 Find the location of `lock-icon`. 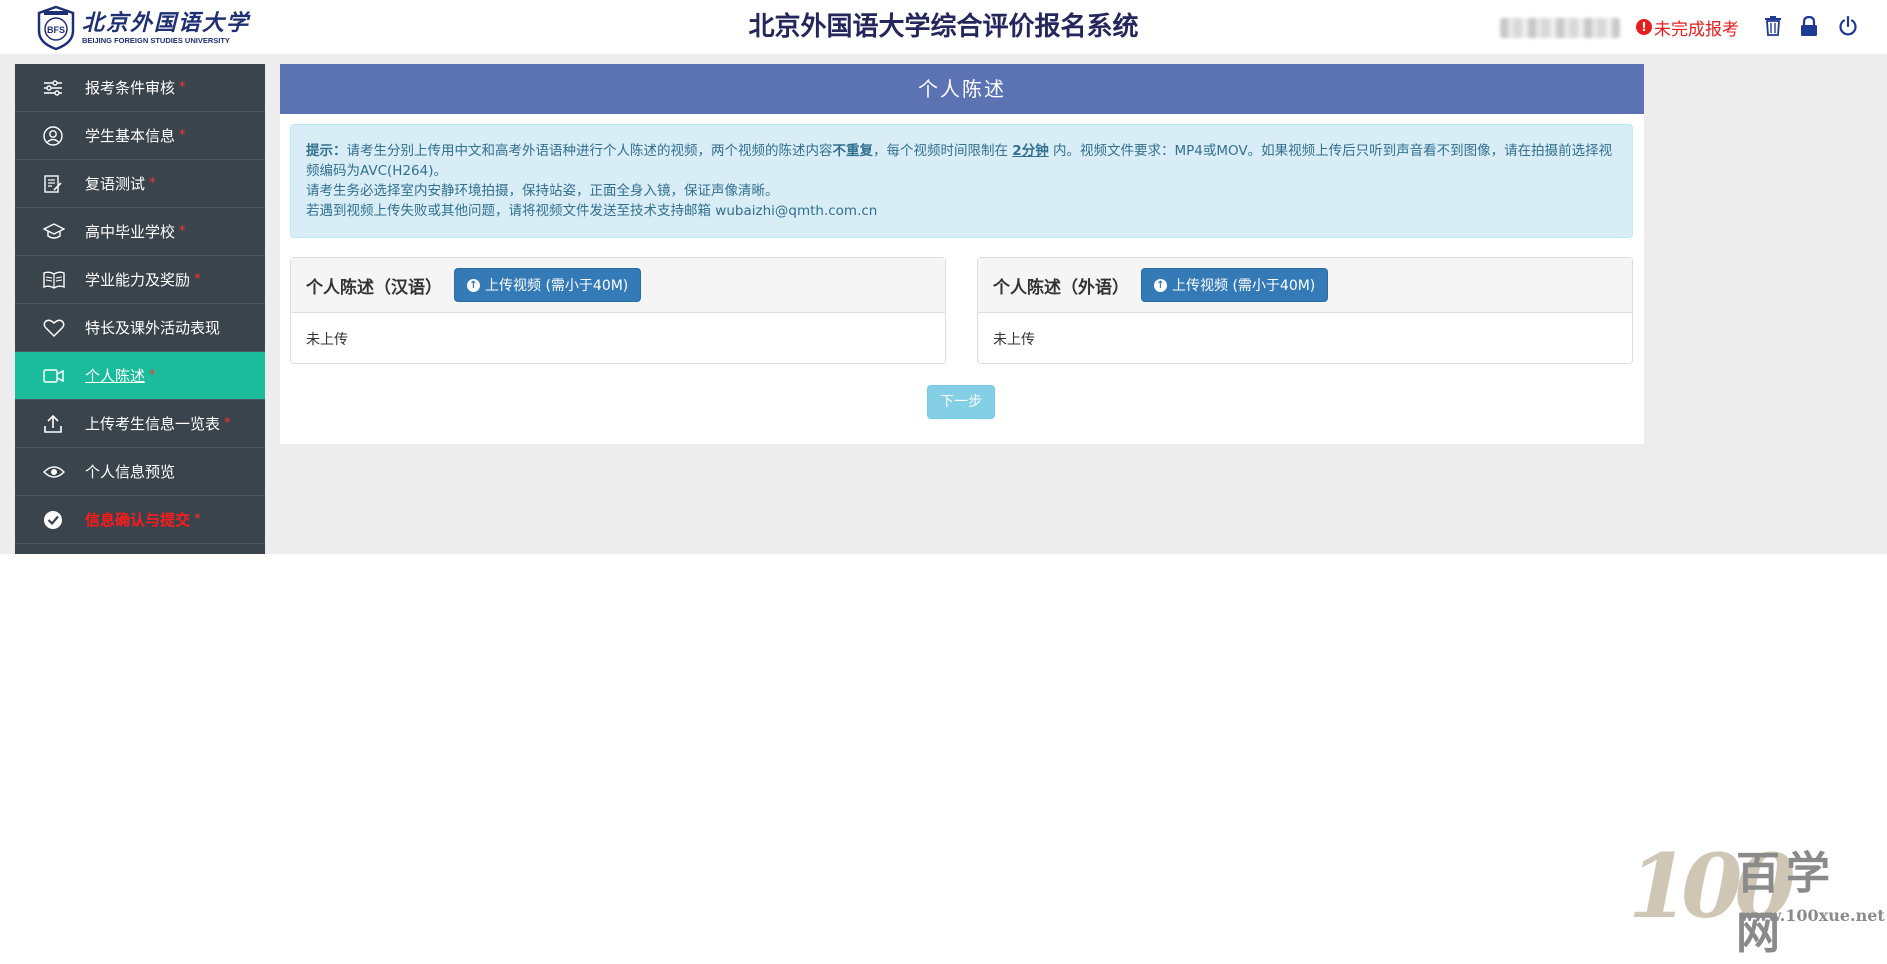

lock-icon is located at coordinates (1809, 26).